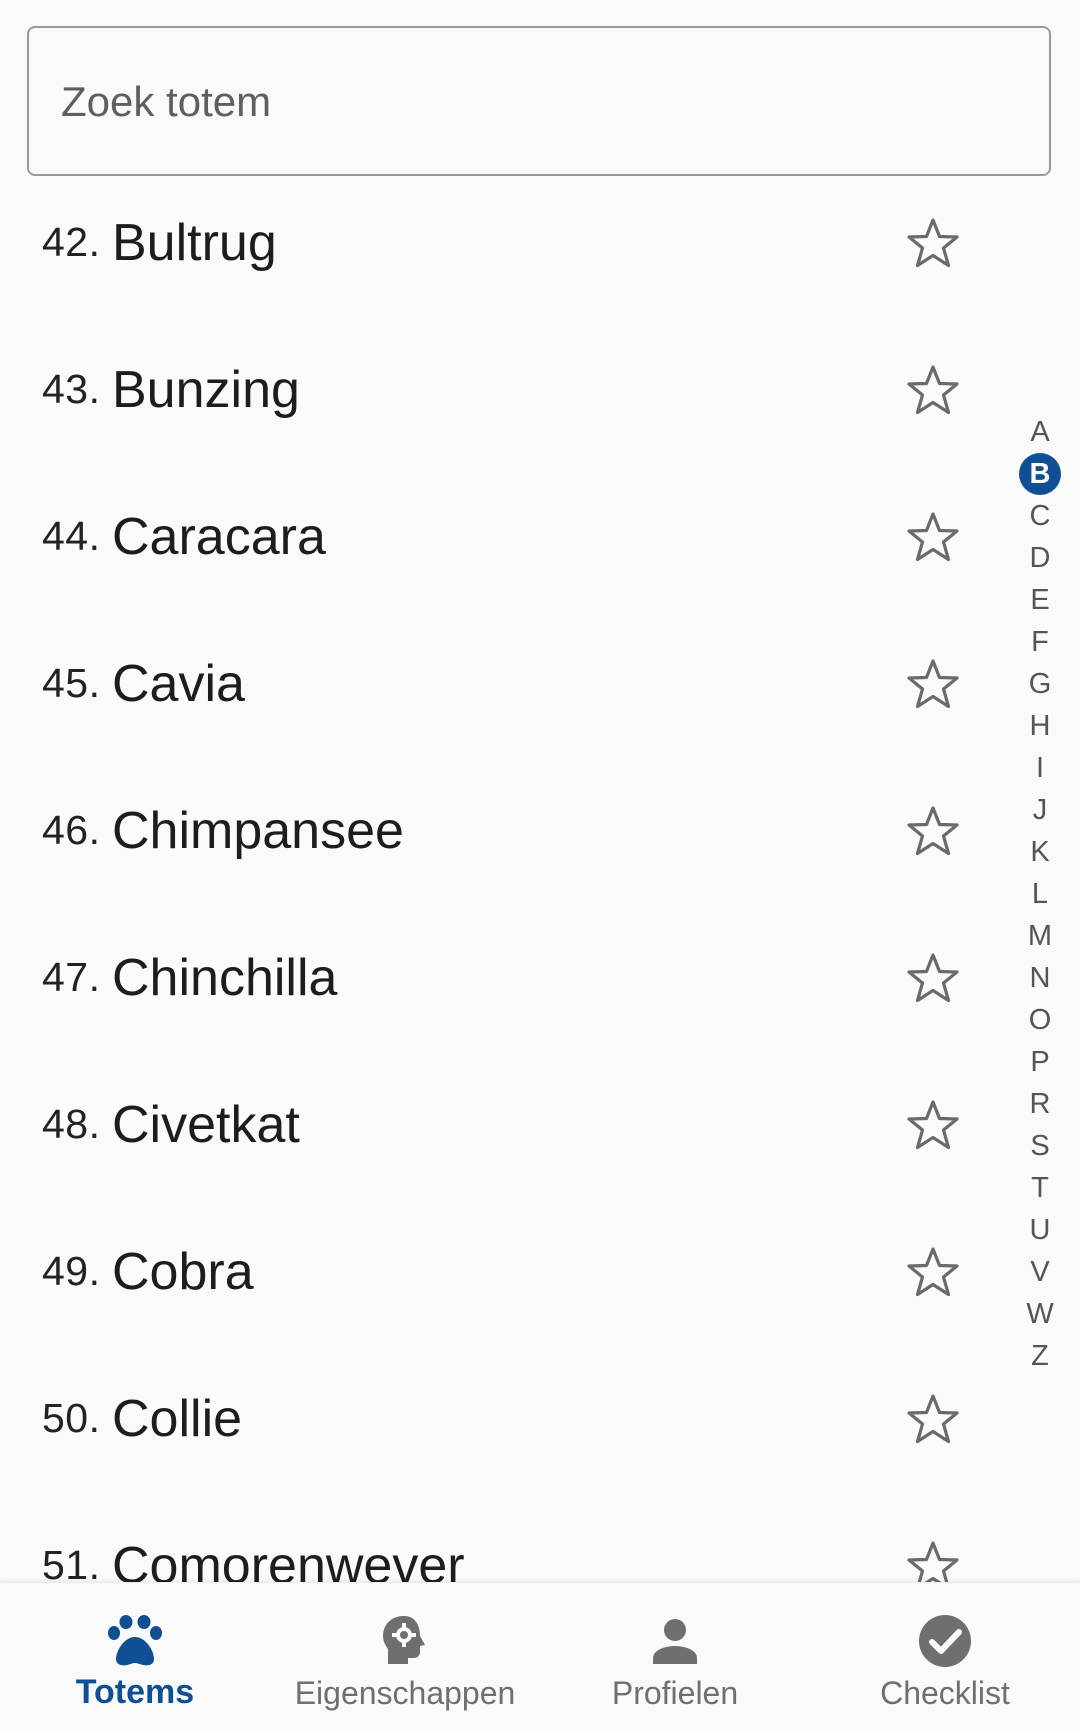 The image size is (1080, 1730). I want to click on index-letter-label: F, so click(1040, 641).